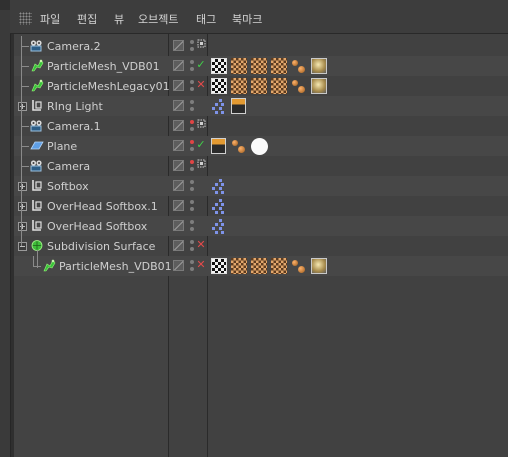 The height and width of the screenshot is (457, 508). What do you see at coordinates (102, 206) in the screenshot?
I see `object-name: OverHead Softbox.1` at bounding box center [102, 206].